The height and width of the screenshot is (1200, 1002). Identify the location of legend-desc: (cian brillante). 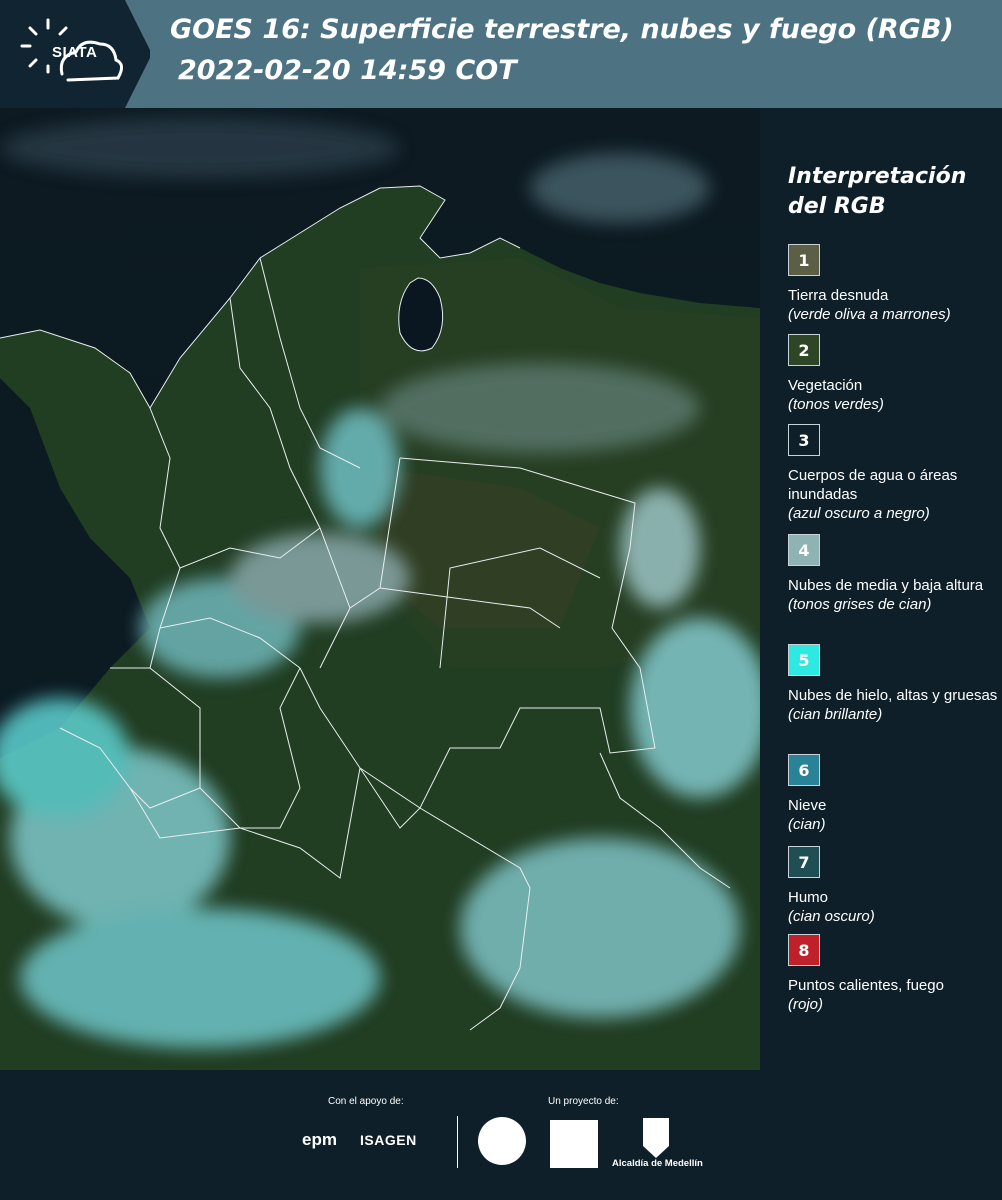
(835, 714).